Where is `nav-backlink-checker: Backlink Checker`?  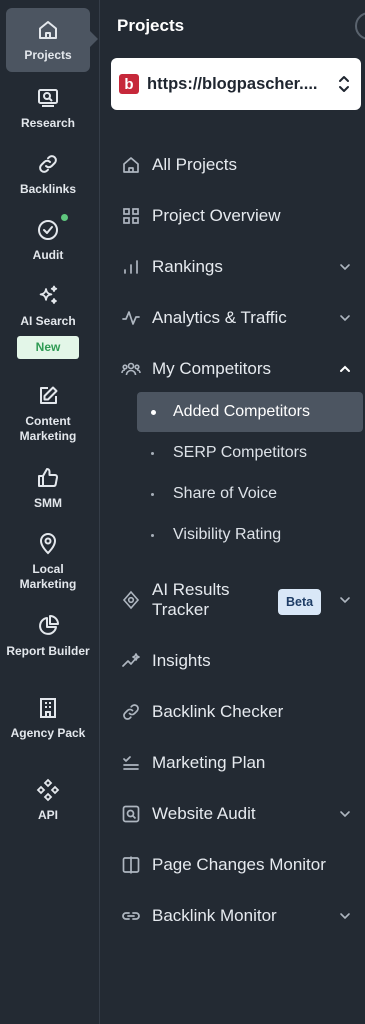
nav-backlink-checker: Backlink Checker is located at coordinates (241, 712).